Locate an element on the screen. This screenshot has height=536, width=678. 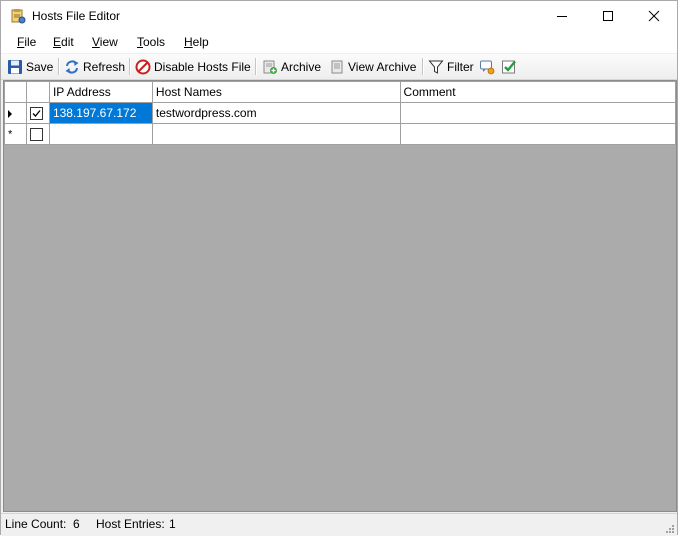
ip-address-column-header: IP Address is located at coordinates (100, 92).